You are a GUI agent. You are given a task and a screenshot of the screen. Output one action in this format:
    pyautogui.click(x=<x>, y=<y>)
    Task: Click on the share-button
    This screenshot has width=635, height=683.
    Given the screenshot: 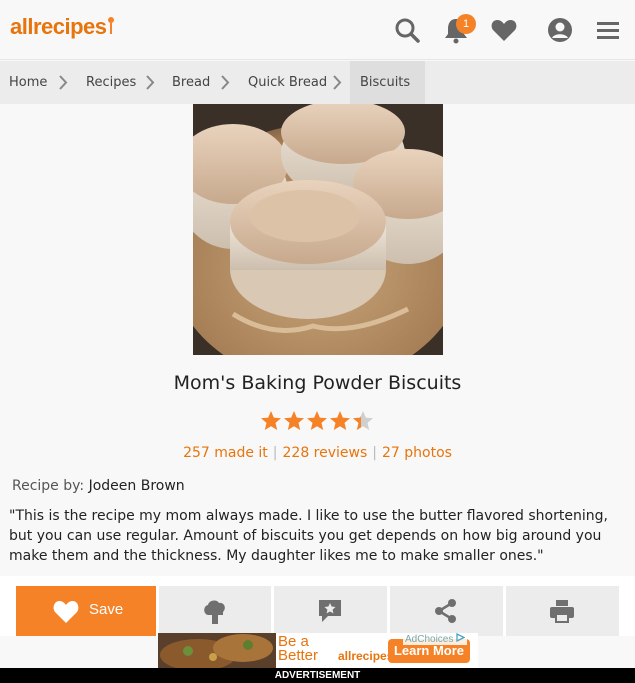 What is the action you would take?
    pyautogui.click(x=446, y=611)
    